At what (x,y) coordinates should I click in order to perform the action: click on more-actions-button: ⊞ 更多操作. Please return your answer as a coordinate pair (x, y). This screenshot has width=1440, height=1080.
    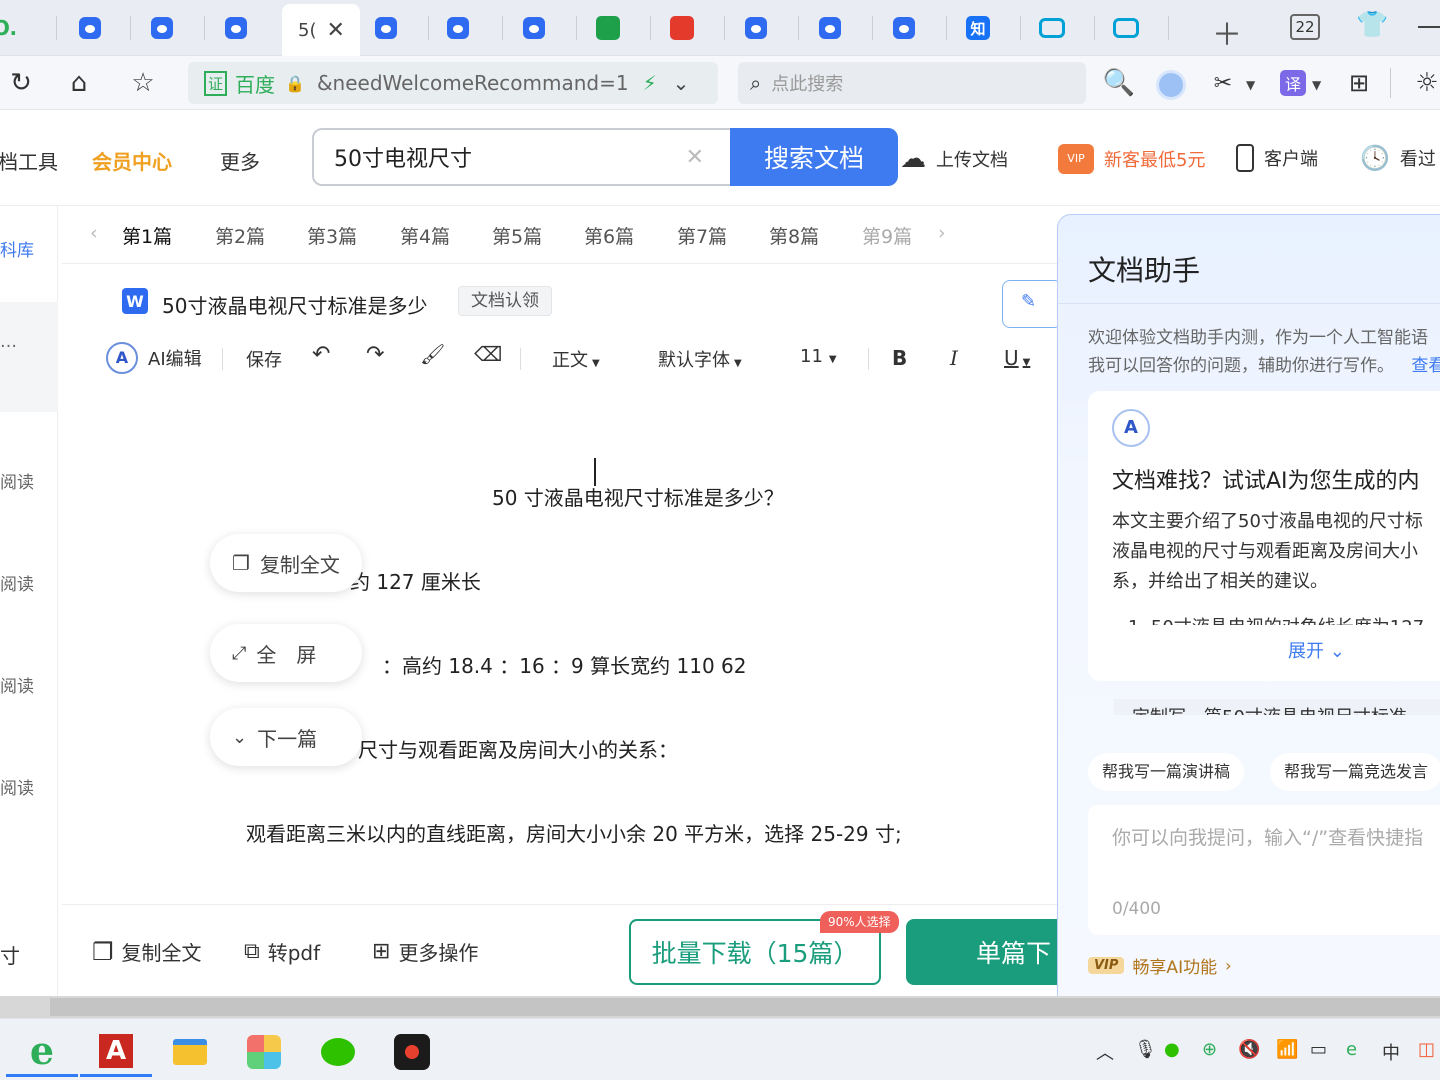
    Looking at the image, I should click on (425, 951).